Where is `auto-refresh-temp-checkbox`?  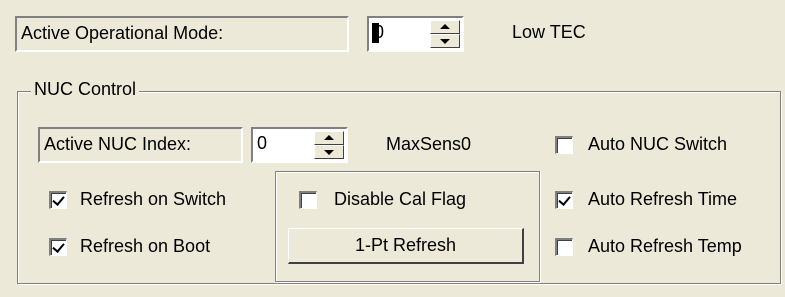
auto-refresh-temp-checkbox is located at coordinates (564, 247).